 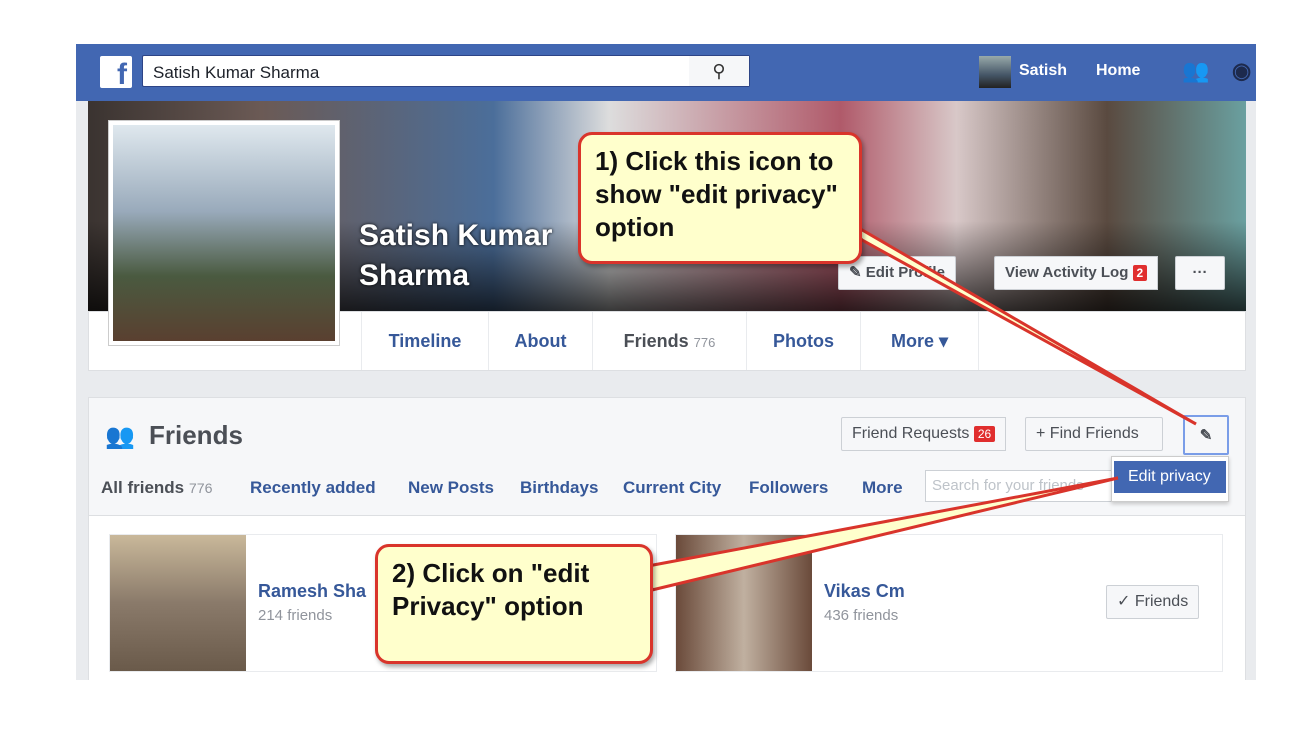 What do you see at coordinates (882, 534) in the screenshot?
I see `arrow-two` at bounding box center [882, 534].